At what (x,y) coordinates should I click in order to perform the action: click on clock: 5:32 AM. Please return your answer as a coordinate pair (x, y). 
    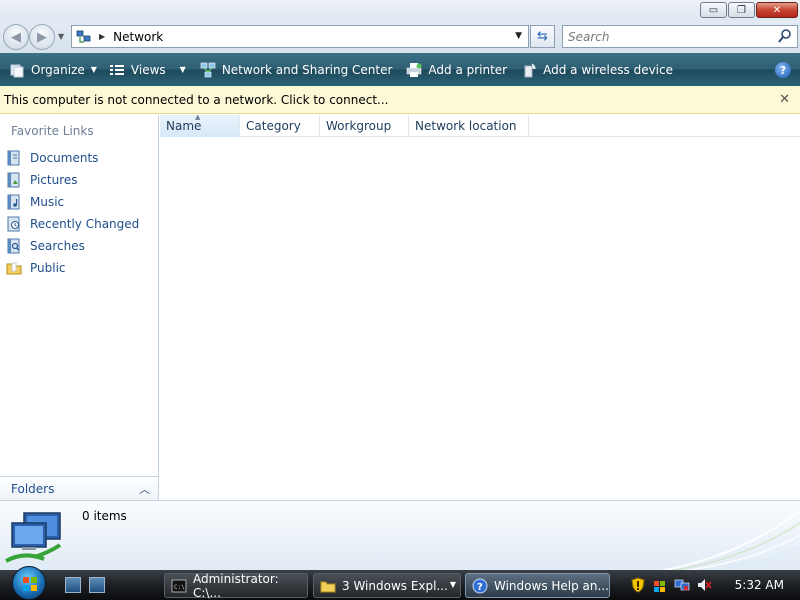
    Looking at the image, I should click on (759, 585).